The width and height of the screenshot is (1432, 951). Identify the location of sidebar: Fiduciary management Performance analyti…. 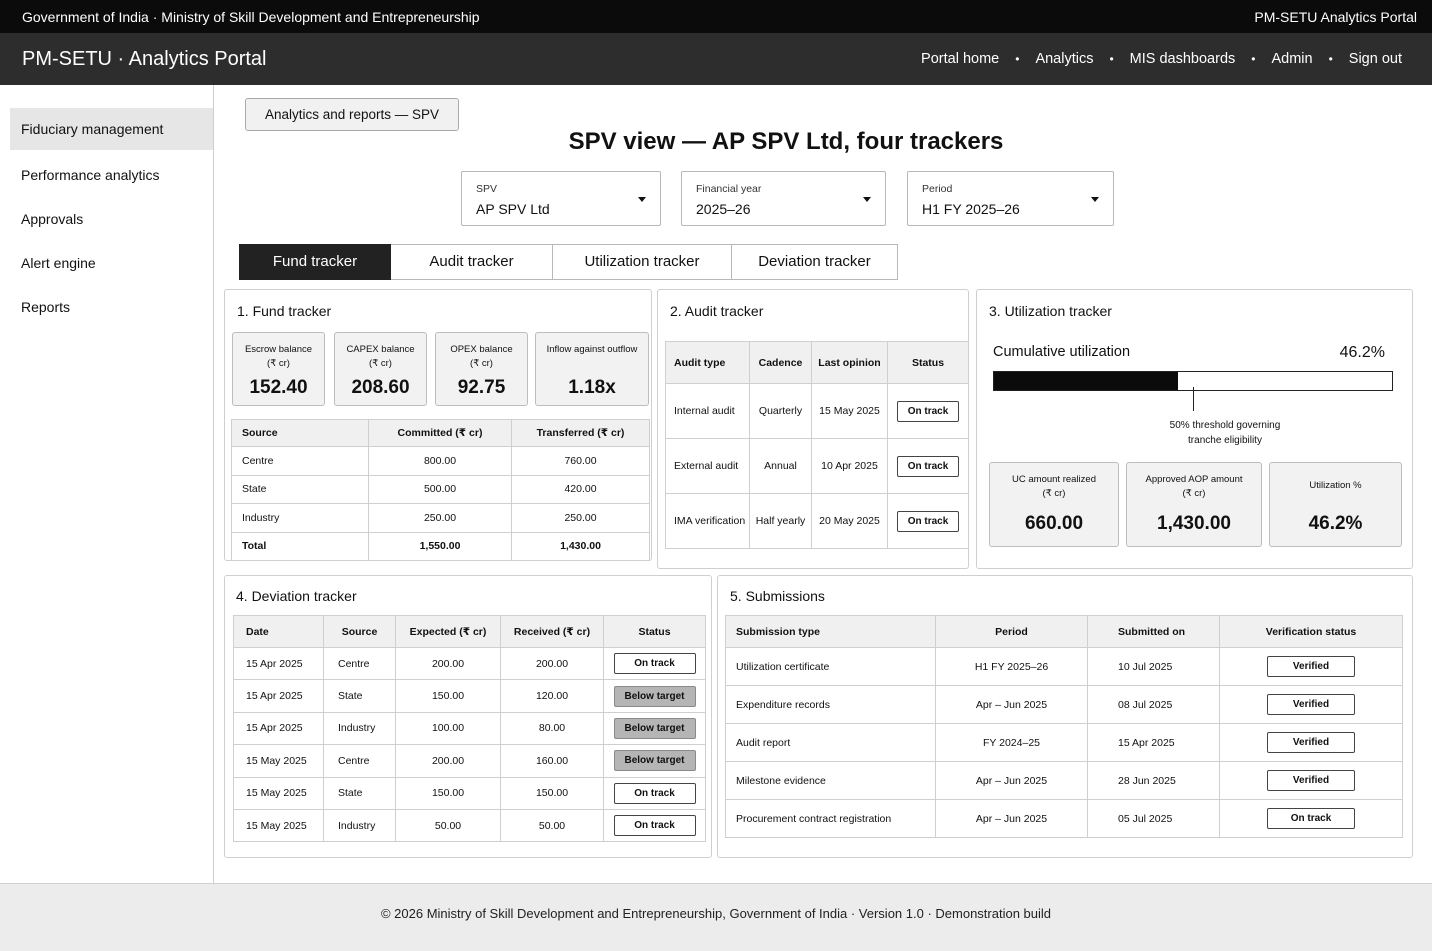
(107, 484).